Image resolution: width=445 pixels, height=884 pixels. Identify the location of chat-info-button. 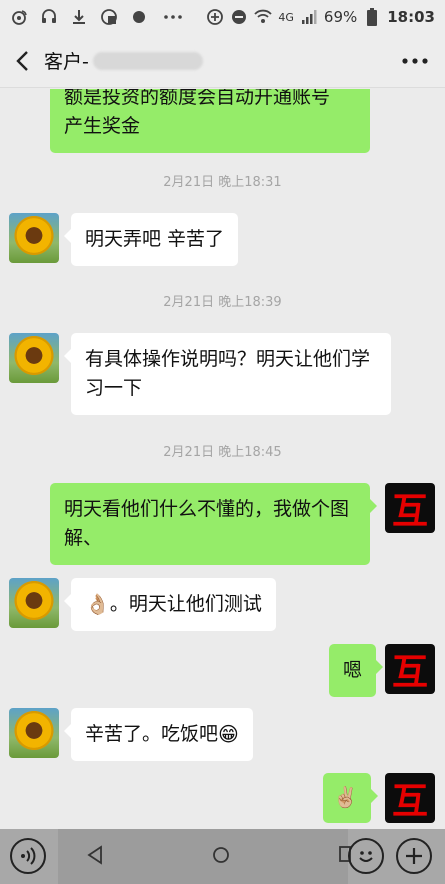
(415, 61).